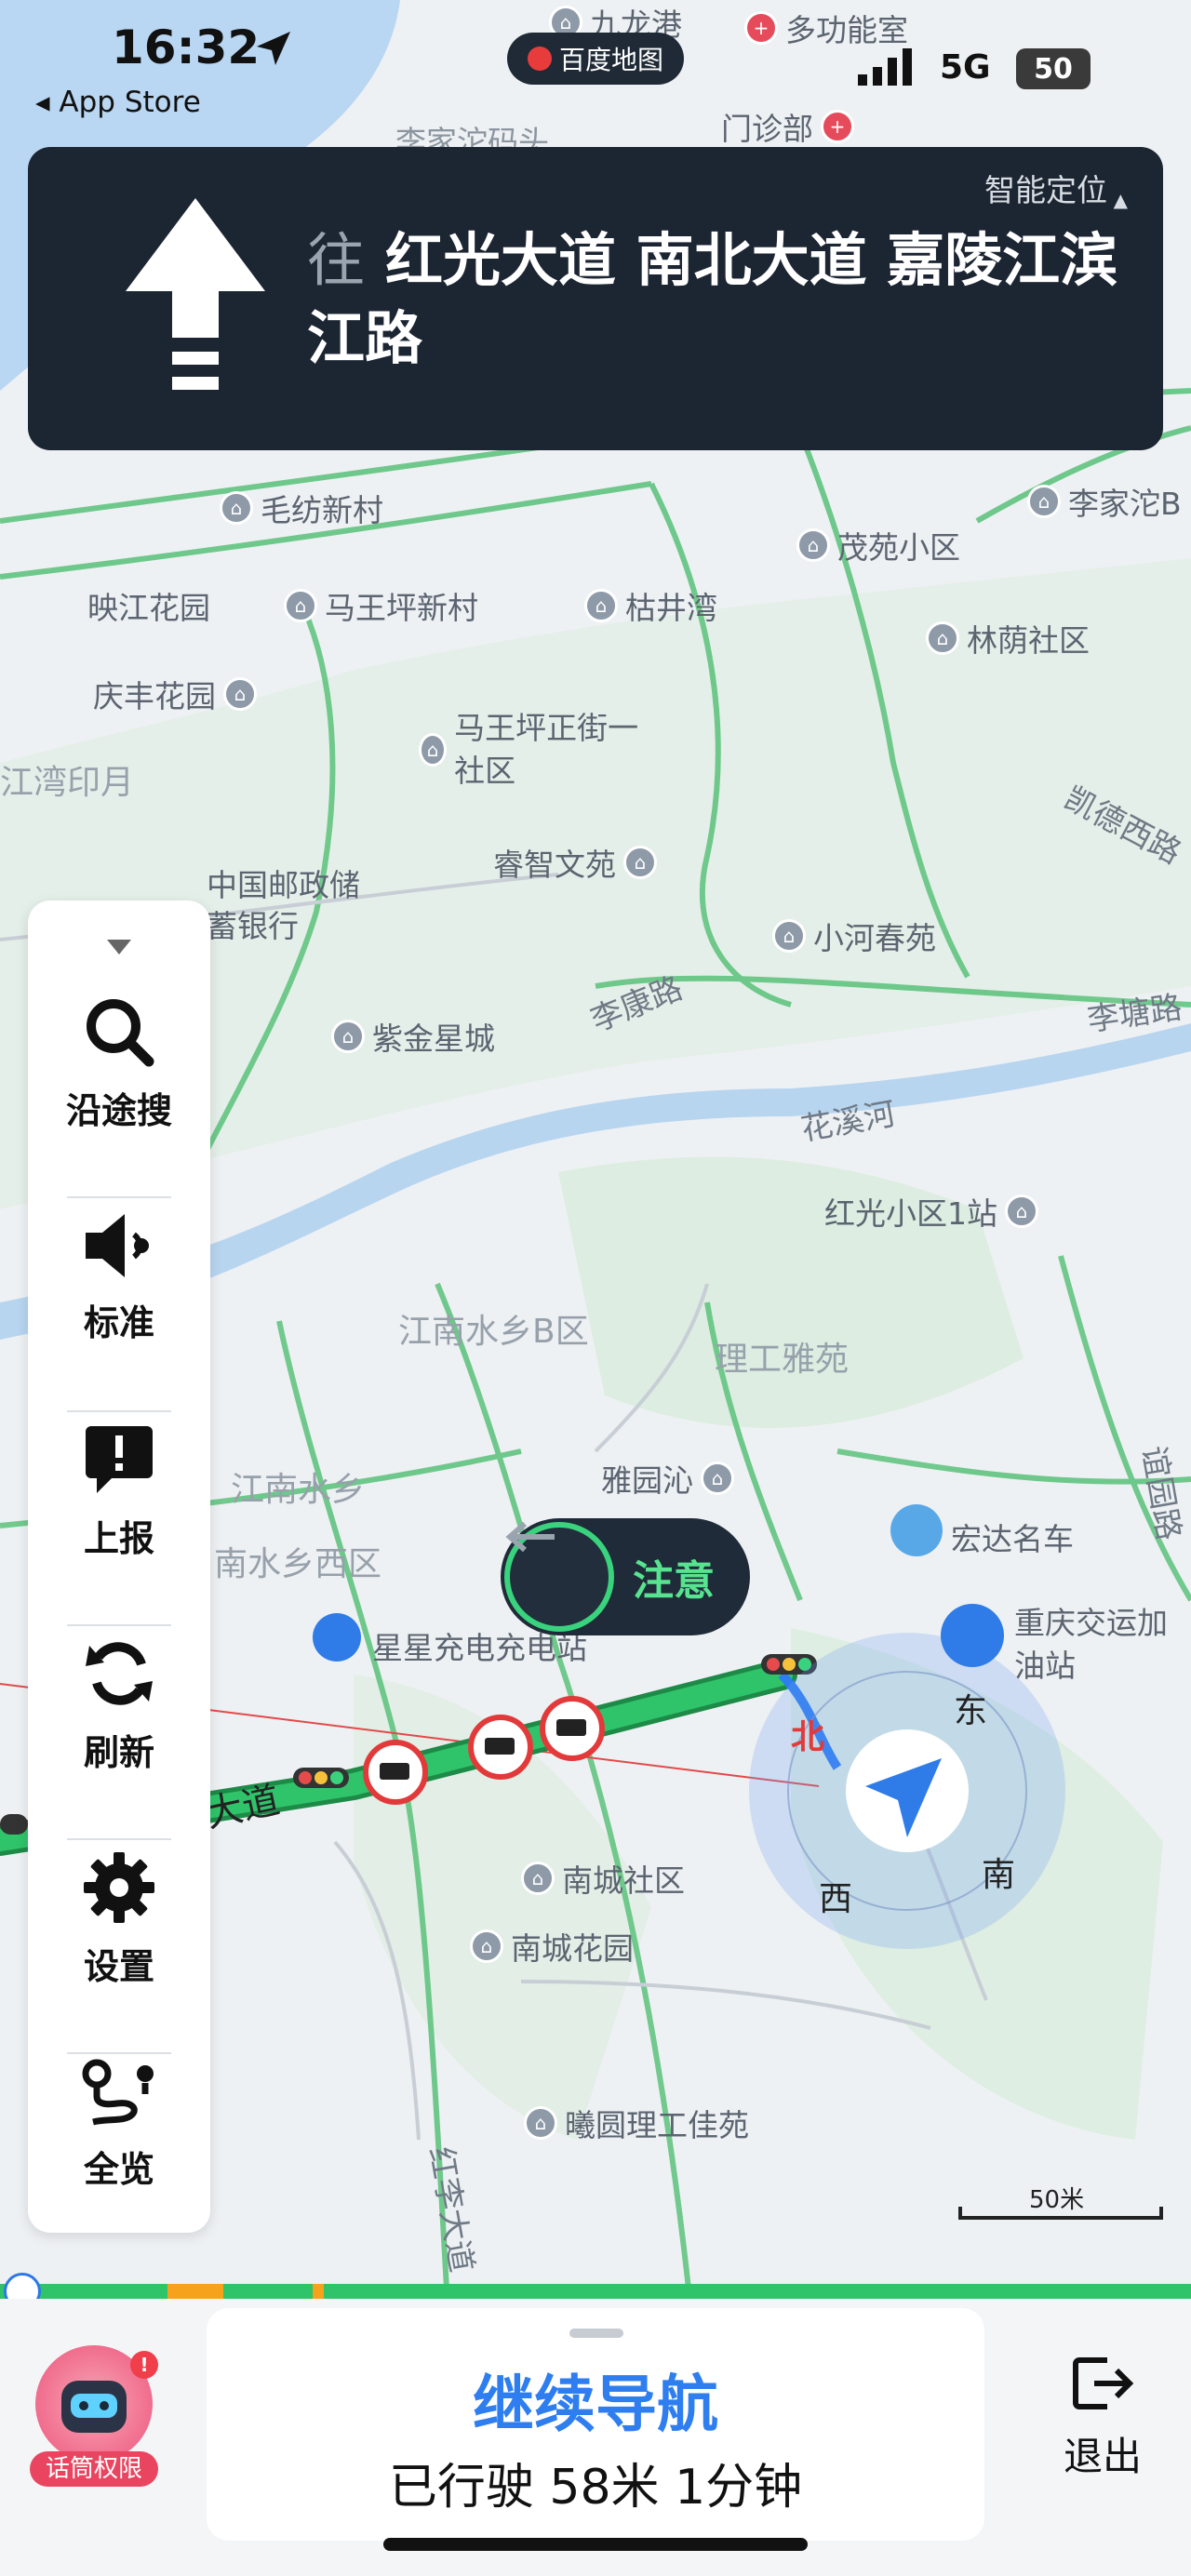 The width and height of the screenshot is (1191, 2576). I want to click on poi: ⌂ 茂苑小区, so click(878, 545).